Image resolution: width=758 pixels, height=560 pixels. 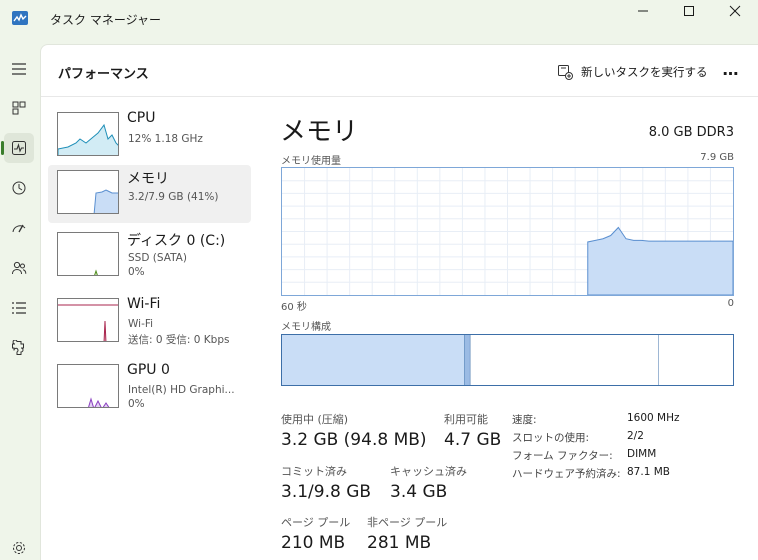 What do you see at coordinates (551, 438) in the screenshot?
I see `detail-label: スロットの使用:` at bounding box center [551, 438].